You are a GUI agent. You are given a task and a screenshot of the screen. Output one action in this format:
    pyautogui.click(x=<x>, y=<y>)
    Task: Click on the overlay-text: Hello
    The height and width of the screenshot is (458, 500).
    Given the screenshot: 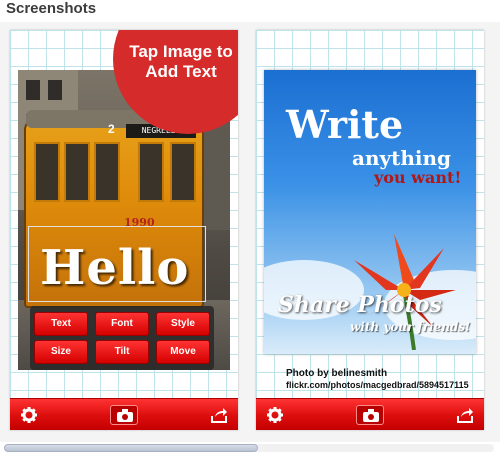 What is the action you would take?
    pyautogui.click(x=114, y=268)
    